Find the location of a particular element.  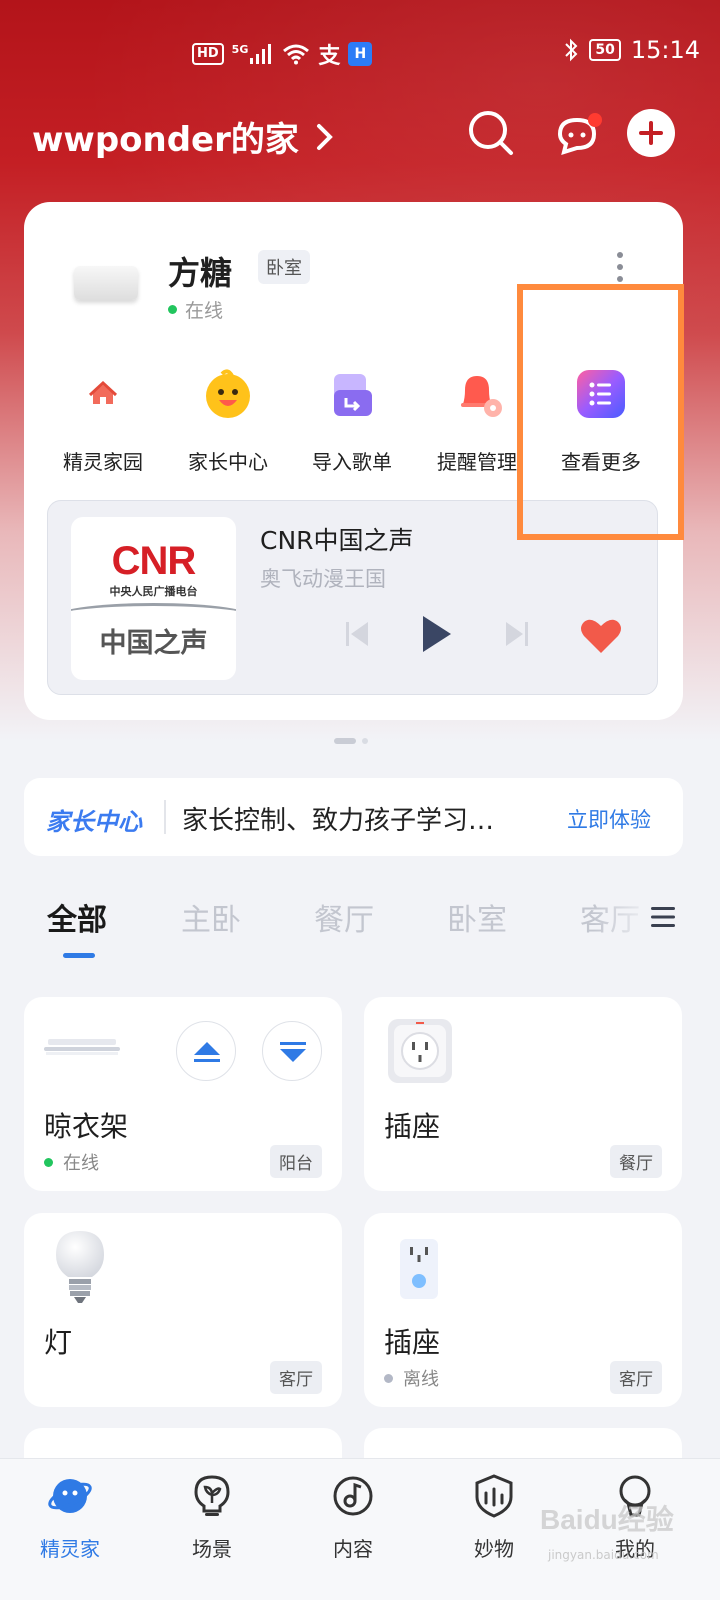

page-indicator is located at coordinates (351, 741).